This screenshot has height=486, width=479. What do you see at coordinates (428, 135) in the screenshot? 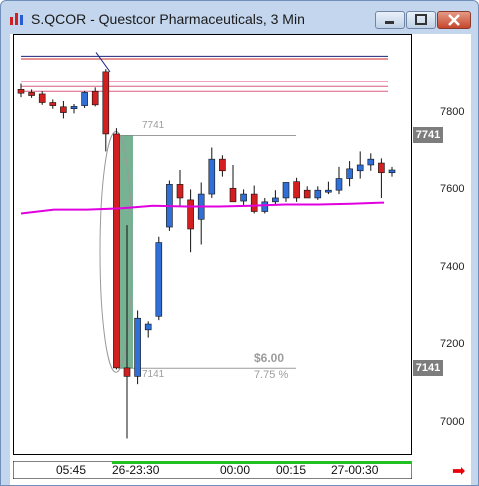
I see `price-tag-upper: 7741` at bounding box center [428, 135].